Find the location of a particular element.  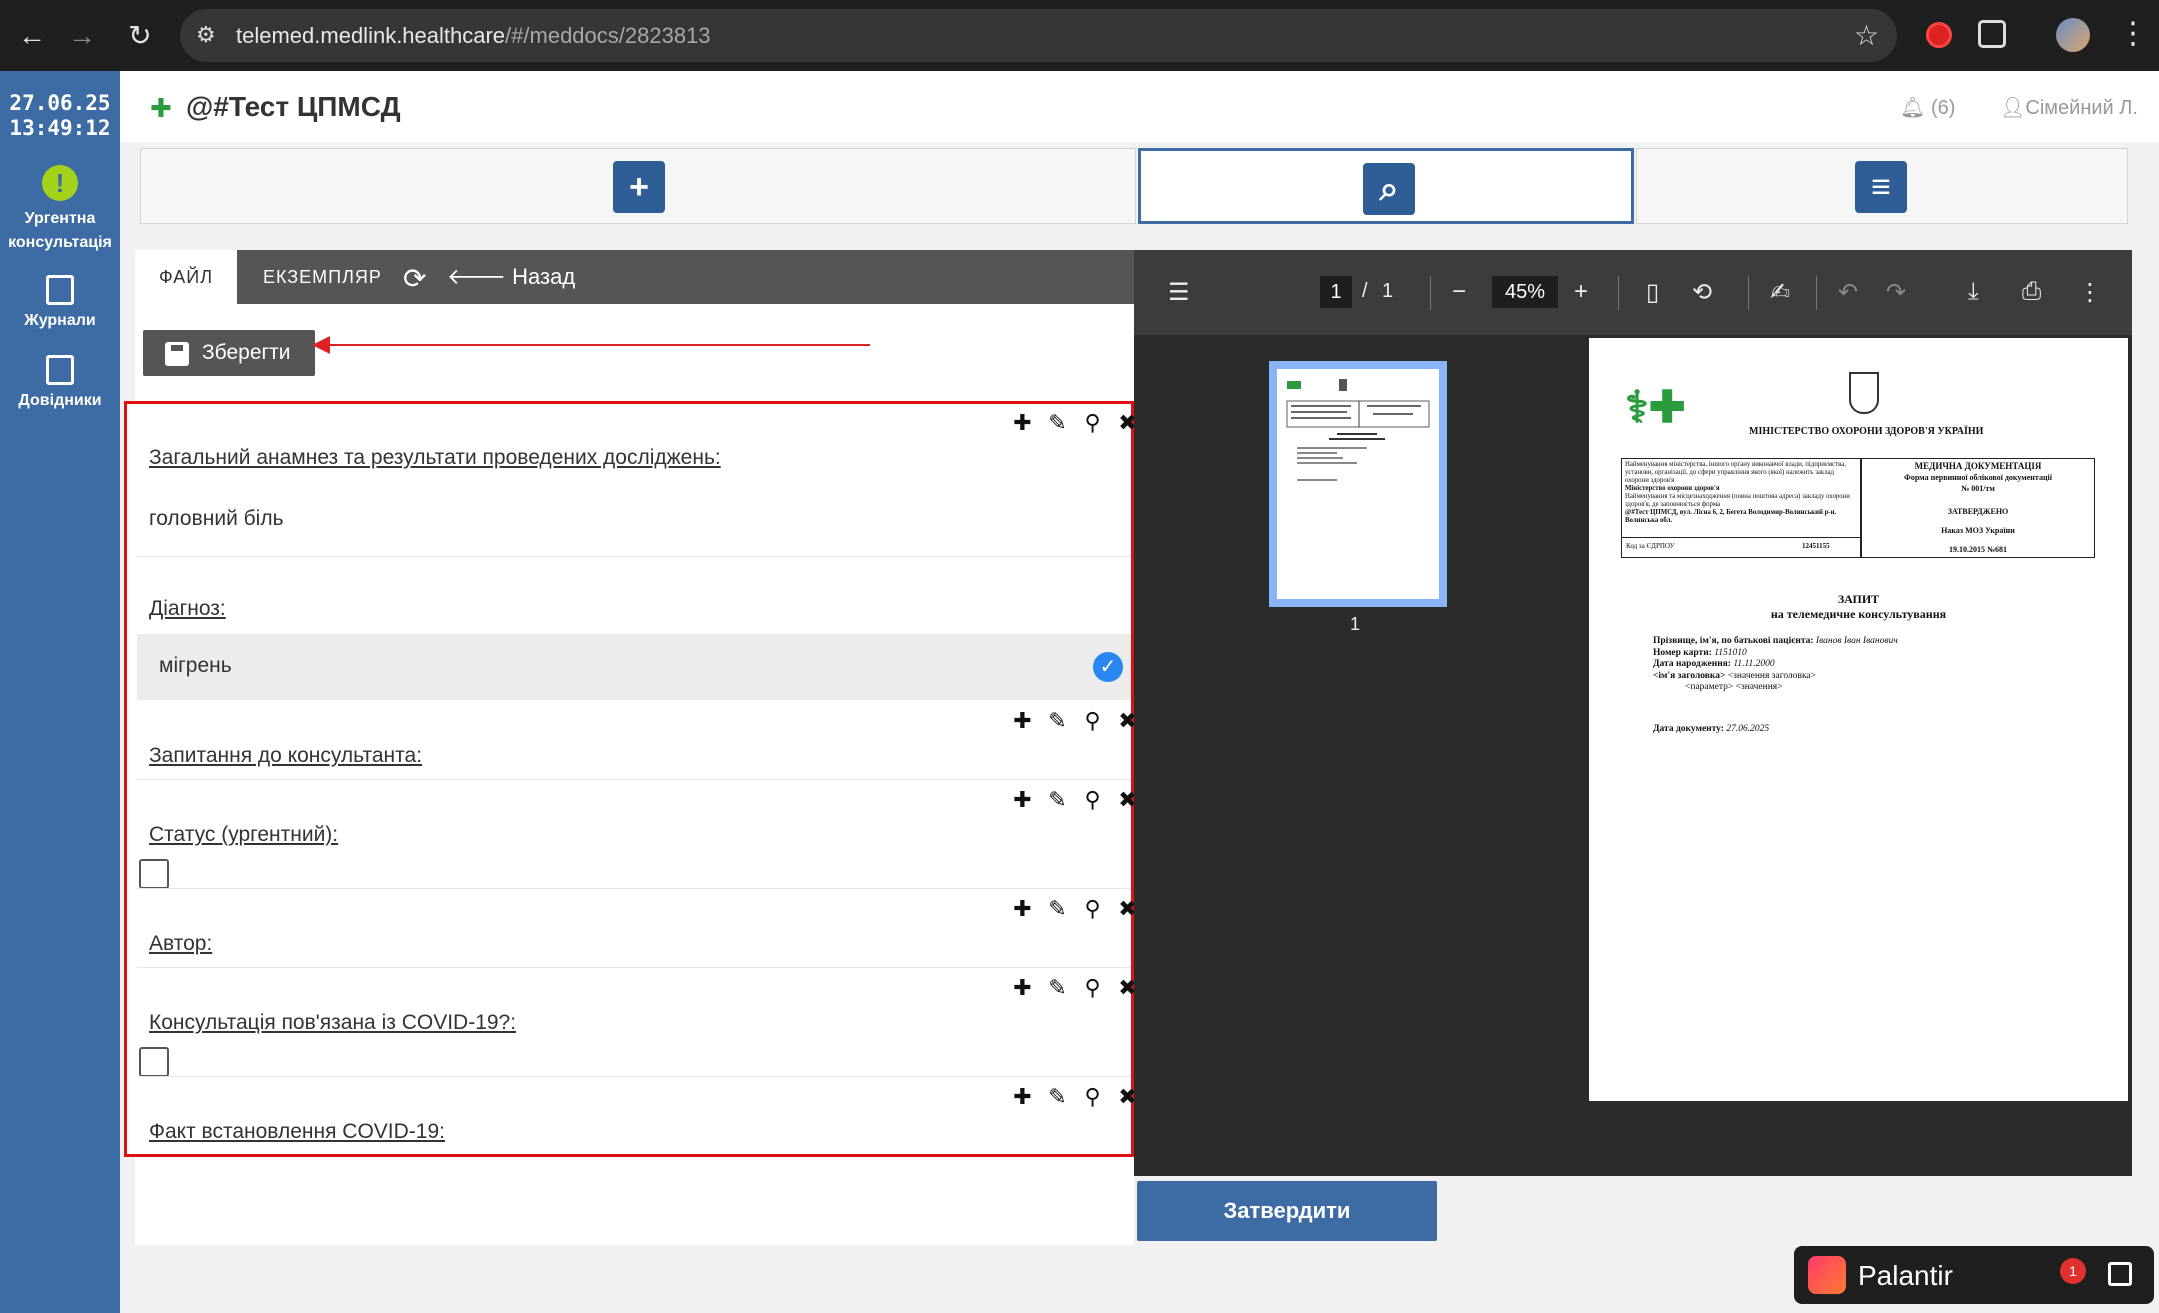

doc-heading: ЗАПИТ на телемедичне консультування is located at coordinates (1858, 607).